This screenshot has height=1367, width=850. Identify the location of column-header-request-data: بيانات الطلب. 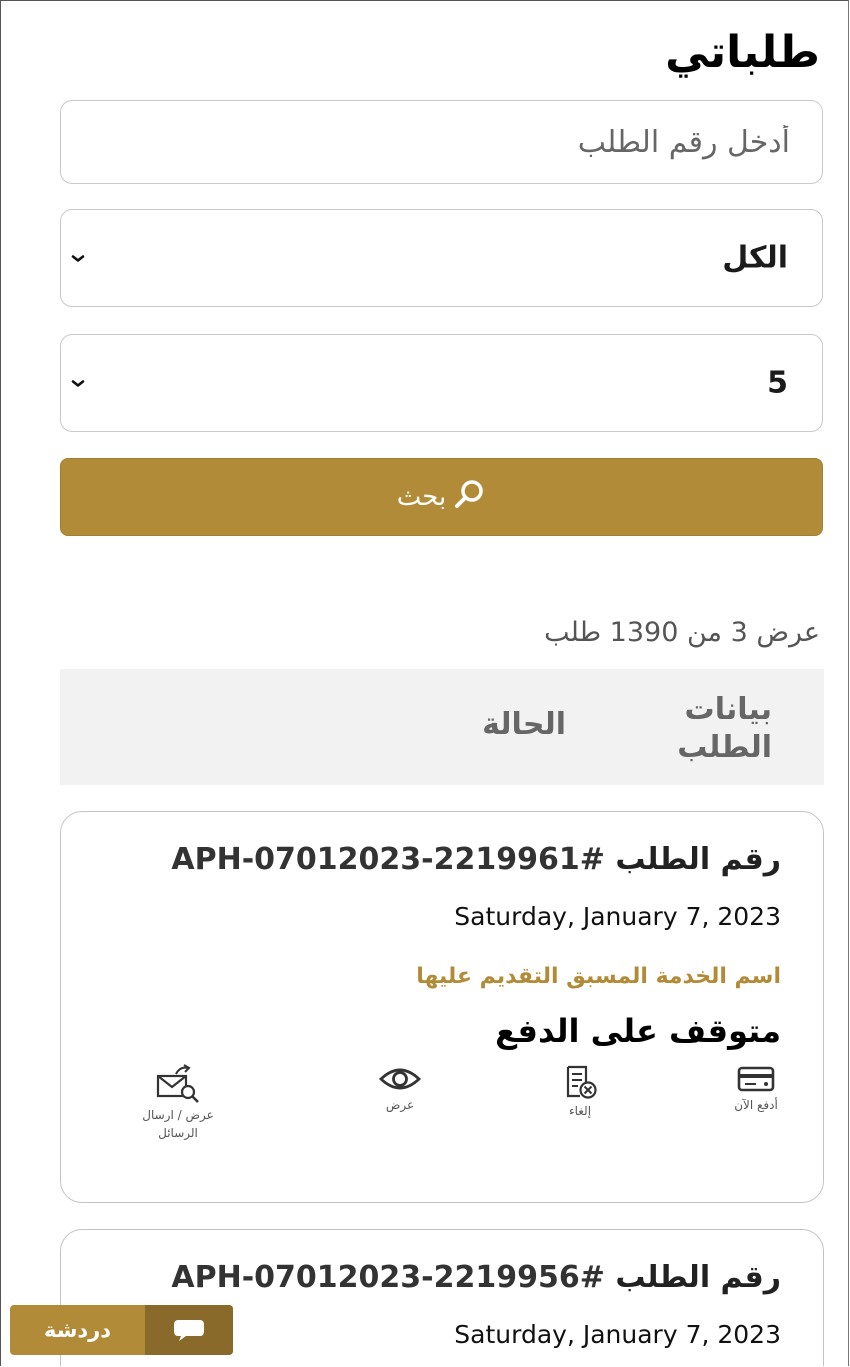
(724, 728).